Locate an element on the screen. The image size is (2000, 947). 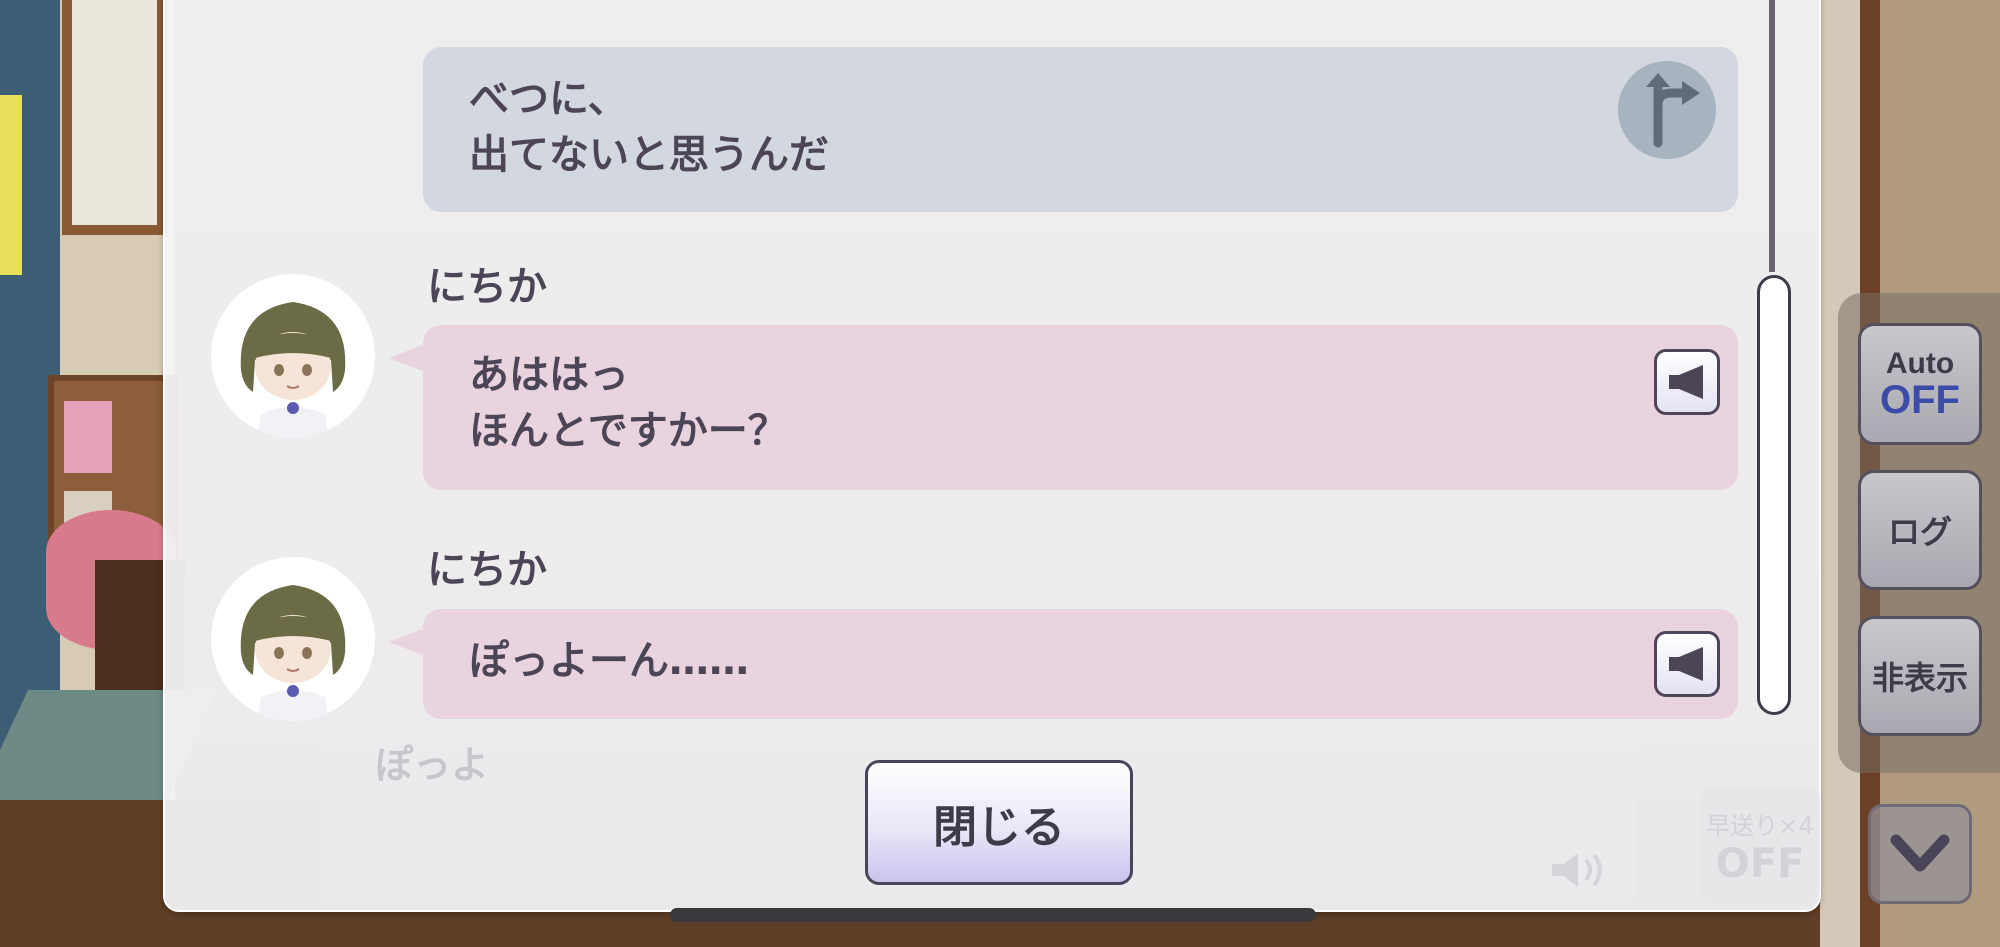
auto-label: Auto is located at coordinates (1920, 363).